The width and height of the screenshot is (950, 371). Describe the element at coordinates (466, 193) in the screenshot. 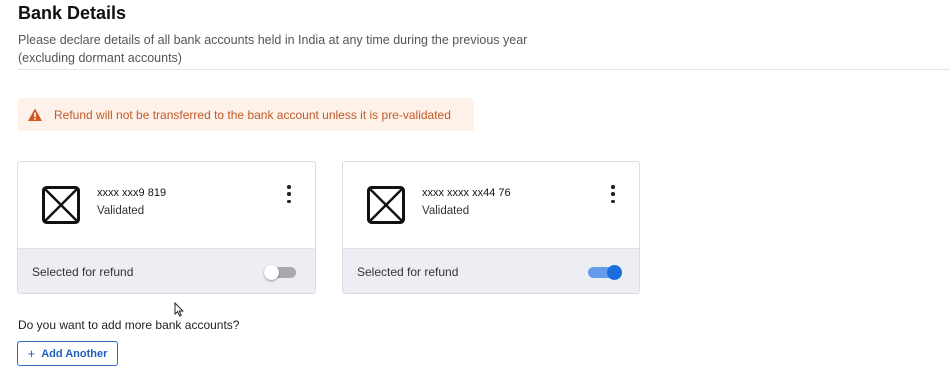

I see `account-number: xxxx xxxx xx44 76` at that location.